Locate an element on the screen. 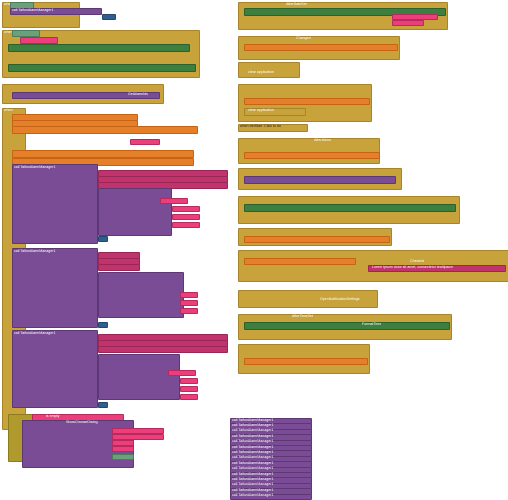 Image resolution: width=508 pixels, height=500 pixels. started-component is located at coordinates (26, 33).